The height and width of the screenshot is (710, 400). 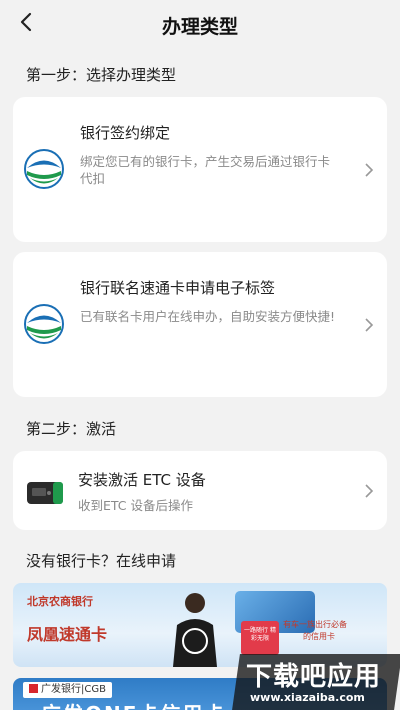 What do you see at coordinates (33, 688) in the screenshot?
I see `cgb-logo-icon` at bounding box center [33, 688].